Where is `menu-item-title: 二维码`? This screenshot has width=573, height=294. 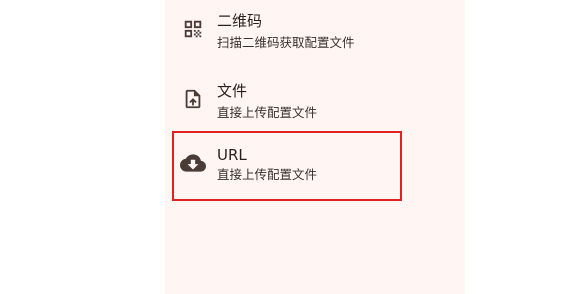 menu-item-title: 二维码 is located at coordinates (240, 21).